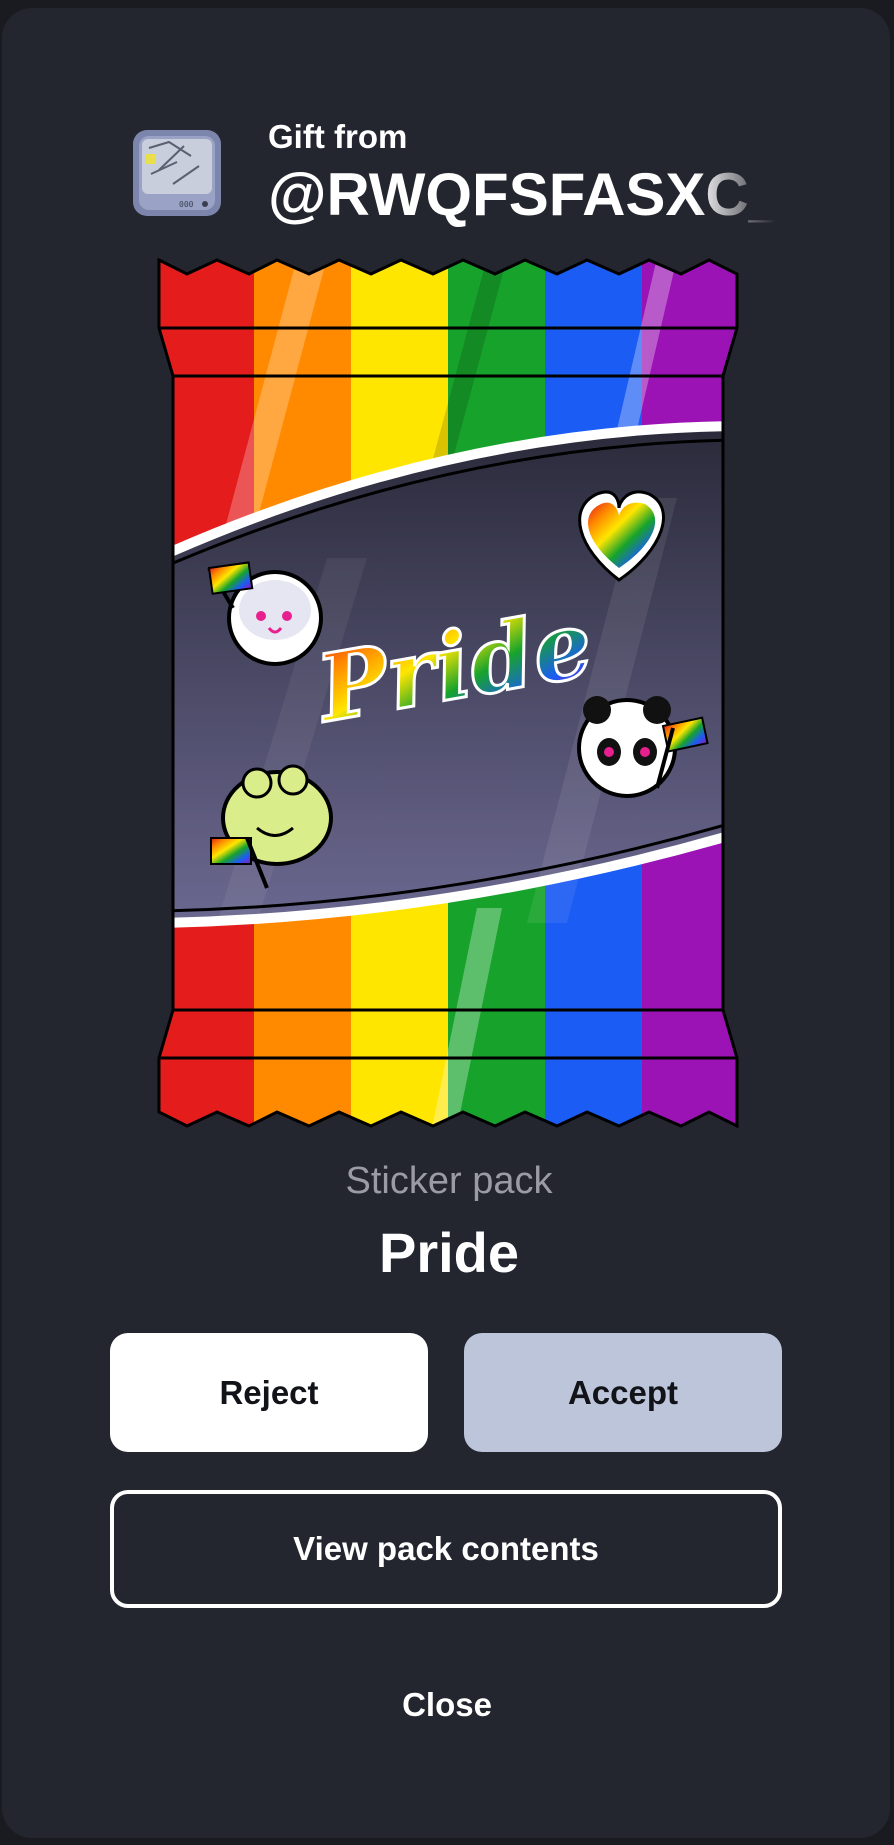 The height and width of the screenshot is (1845, 894). What do you see at coordinates (177, 174) in the screenshot?
I see `sender-avatar: 000` at bounding box center [177, 174].